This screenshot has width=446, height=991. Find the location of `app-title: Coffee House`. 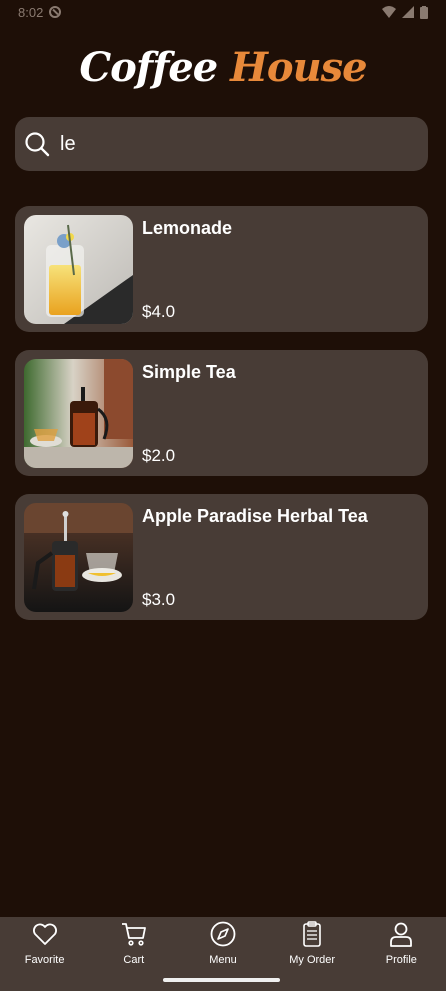

app-title: Coffee House is located at coordinates (223, 67).